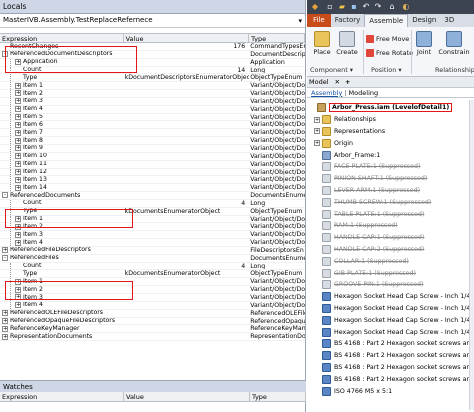  What do you see at coordinates (389, 53) in the screenshot?
I see `free-rotate-button: Free Rotate` at bounding box center [389, 53].